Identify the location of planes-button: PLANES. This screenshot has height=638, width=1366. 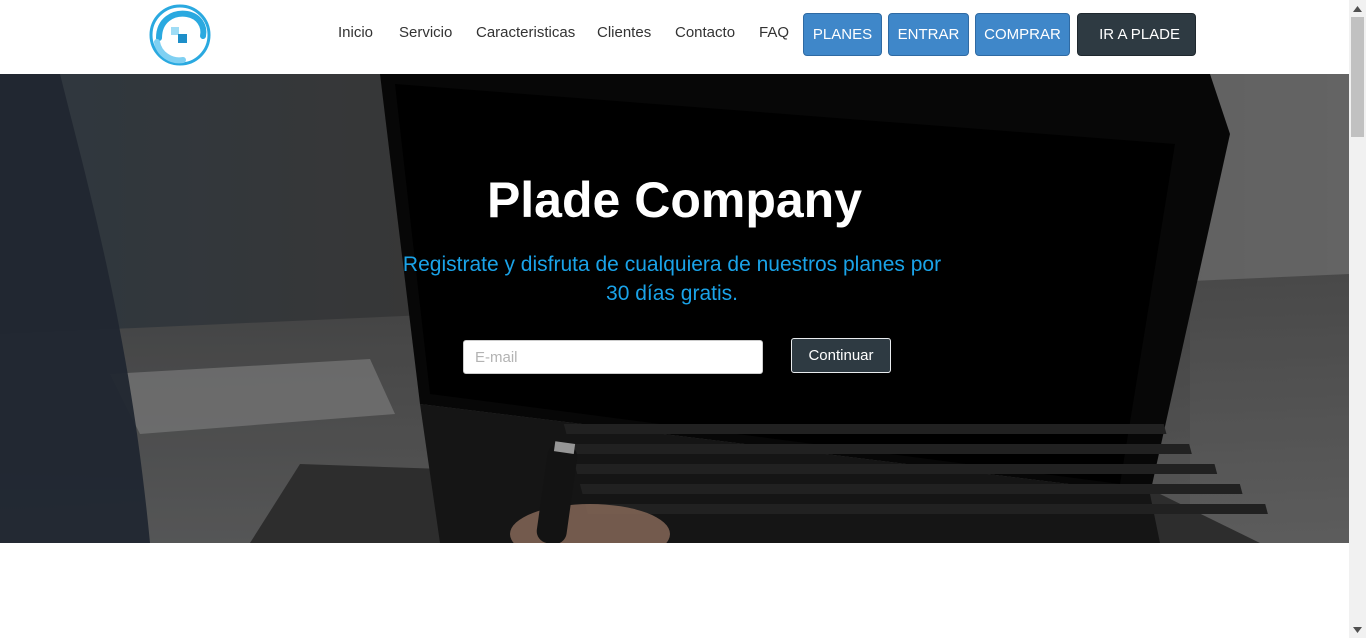
(842, 34).